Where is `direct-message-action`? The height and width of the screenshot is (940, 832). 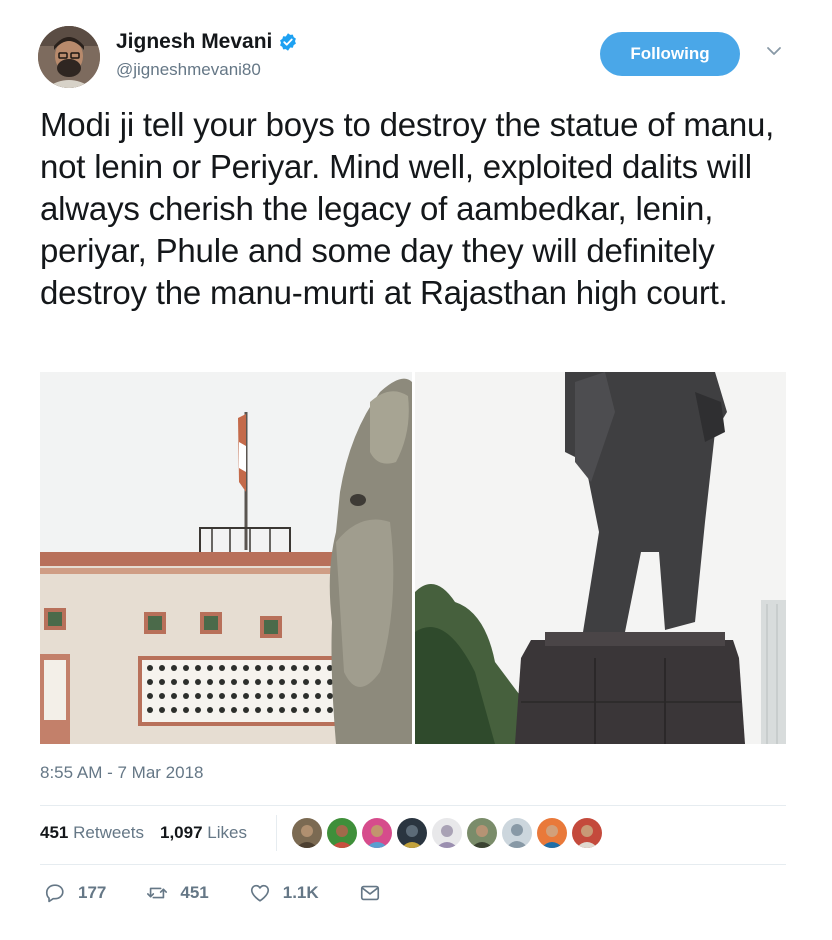
direct-message-action is located at coordinates (370, 893).